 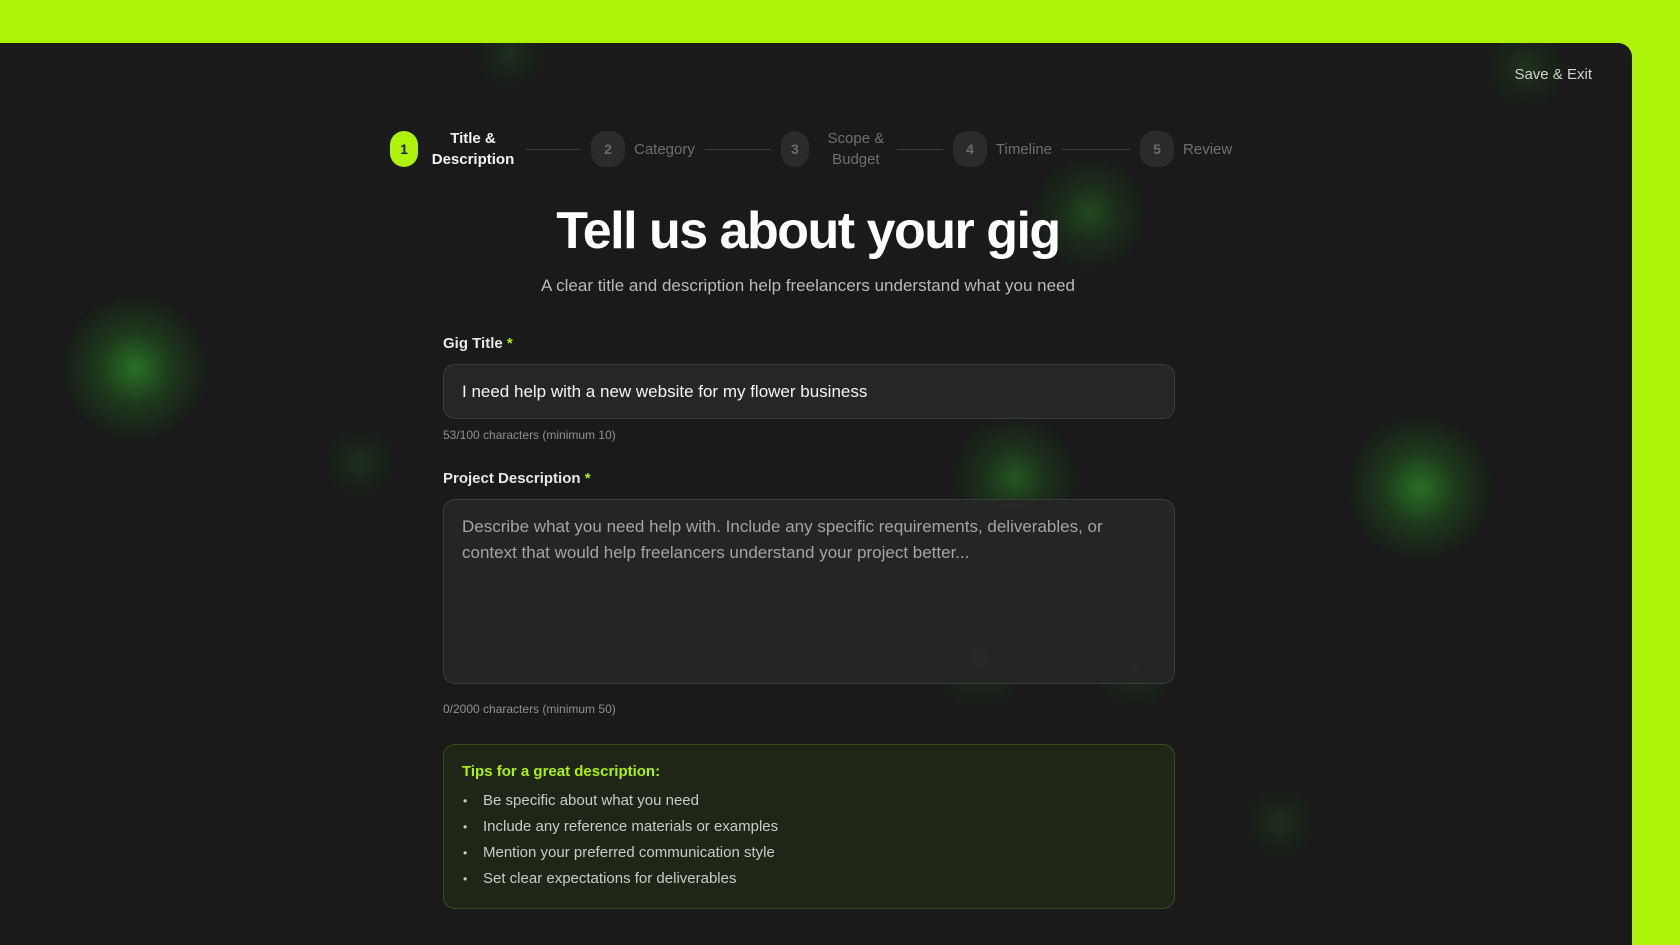 I want to click on step-timeline: 4 Timeline, so click(x=1002, y=149).